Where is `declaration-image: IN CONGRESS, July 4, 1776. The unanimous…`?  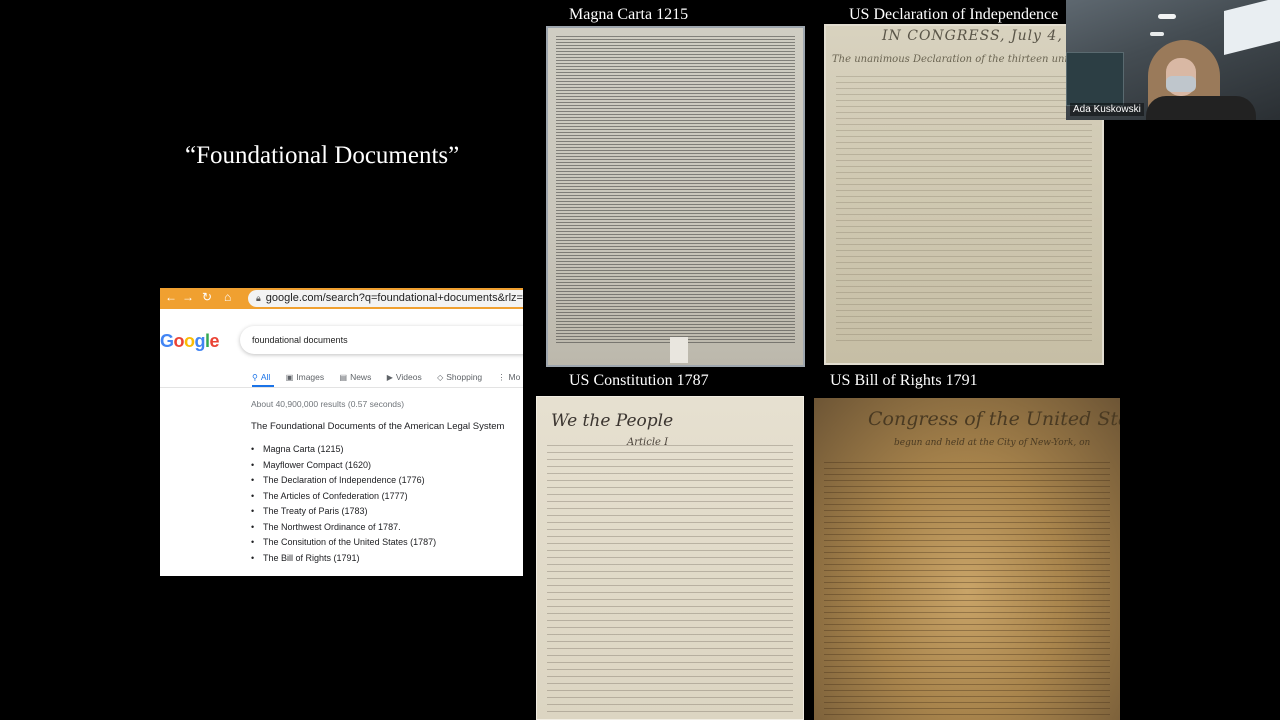
declaration-image: IN CONGRESS, July 4, 1776. The unanimous… is located at coordinates (964, 194).